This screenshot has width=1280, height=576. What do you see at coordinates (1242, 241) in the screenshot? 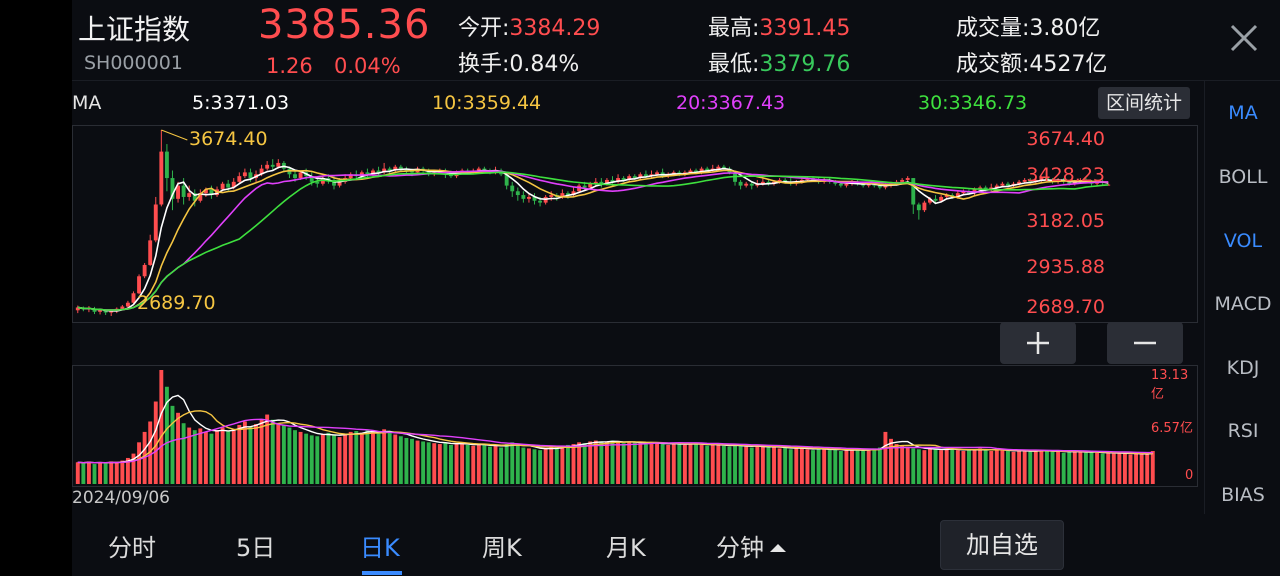
I see `indicator-vol: VOL` at bounding box center [1242, 241].